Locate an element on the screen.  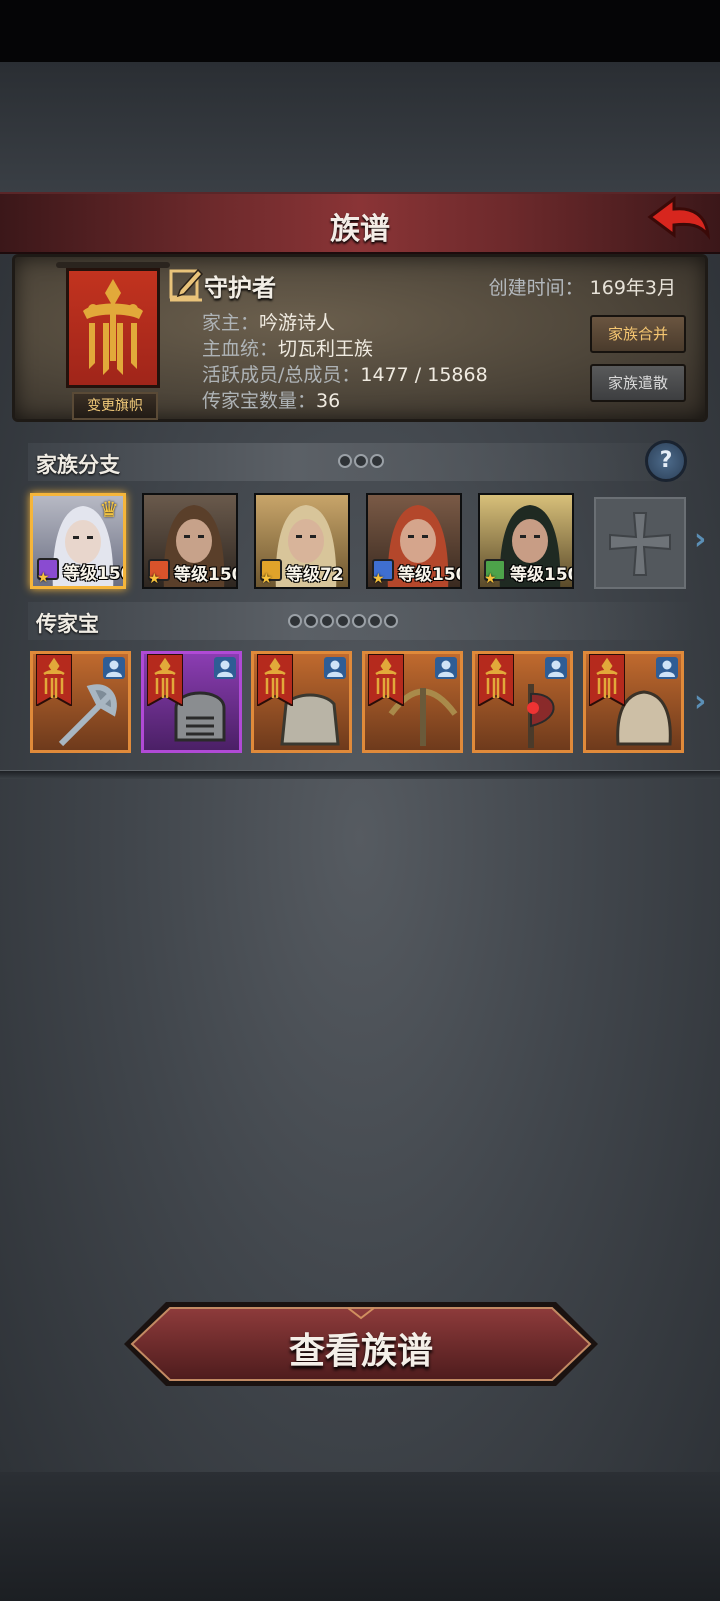
bloodline-row: 主血统：切瓦利王族 is located at coordinates (287, 347).